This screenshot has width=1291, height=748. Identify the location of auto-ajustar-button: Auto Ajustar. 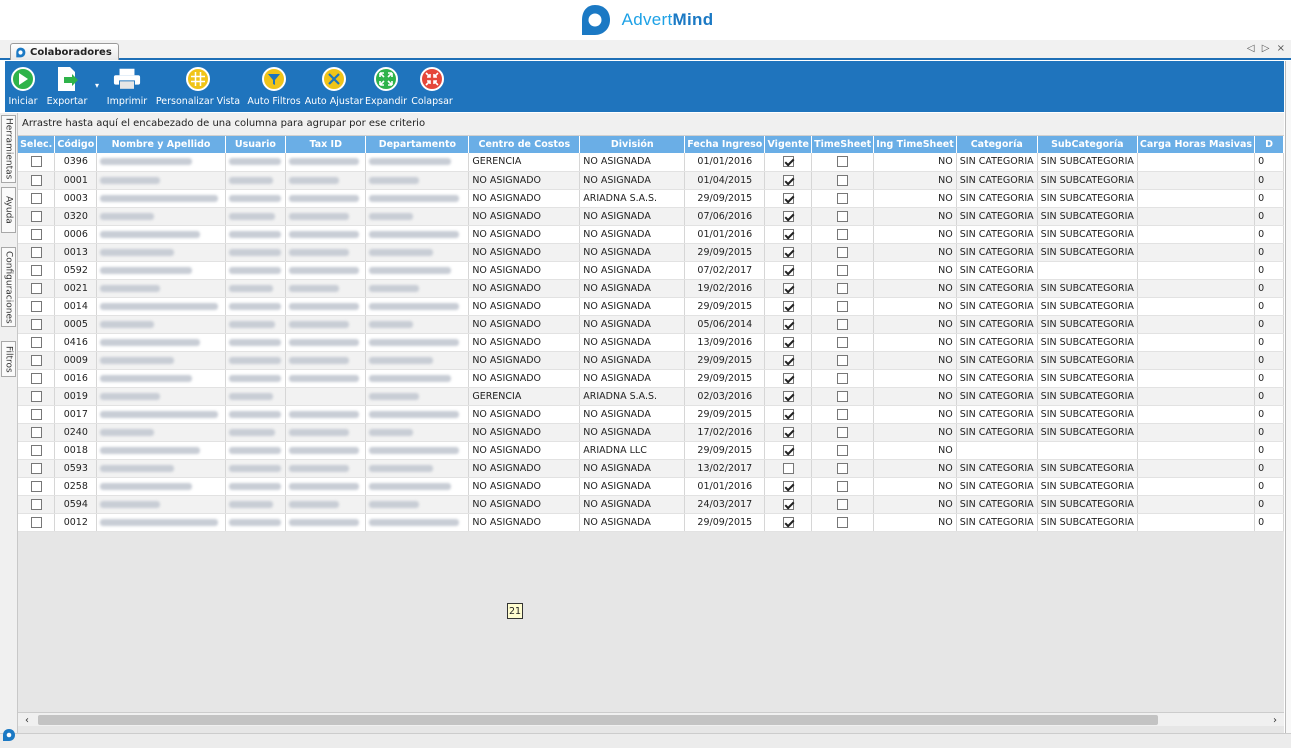
(334, 88).